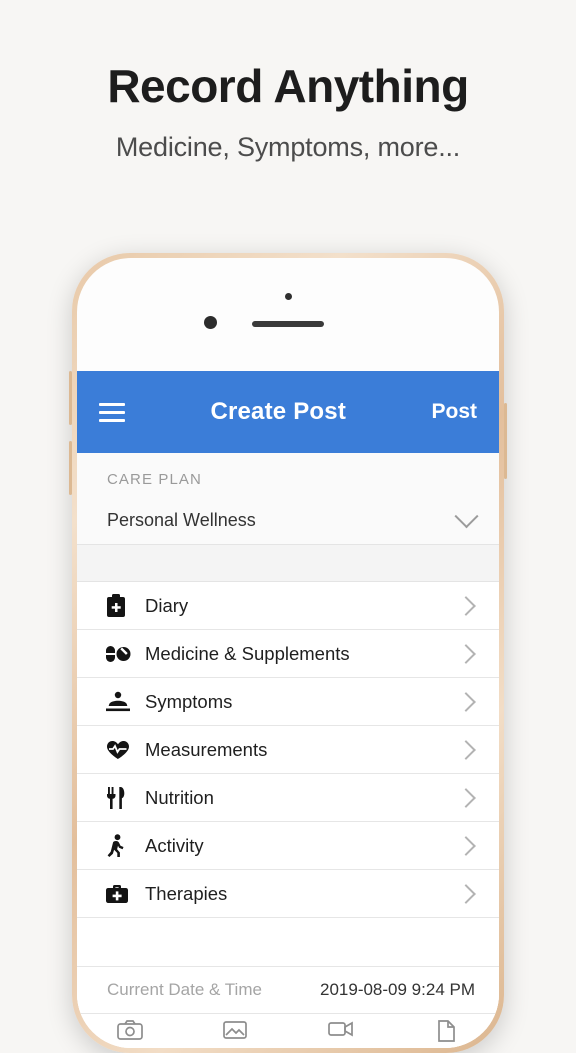  I want to click on list-bottom-spacer, so click(288, 942).